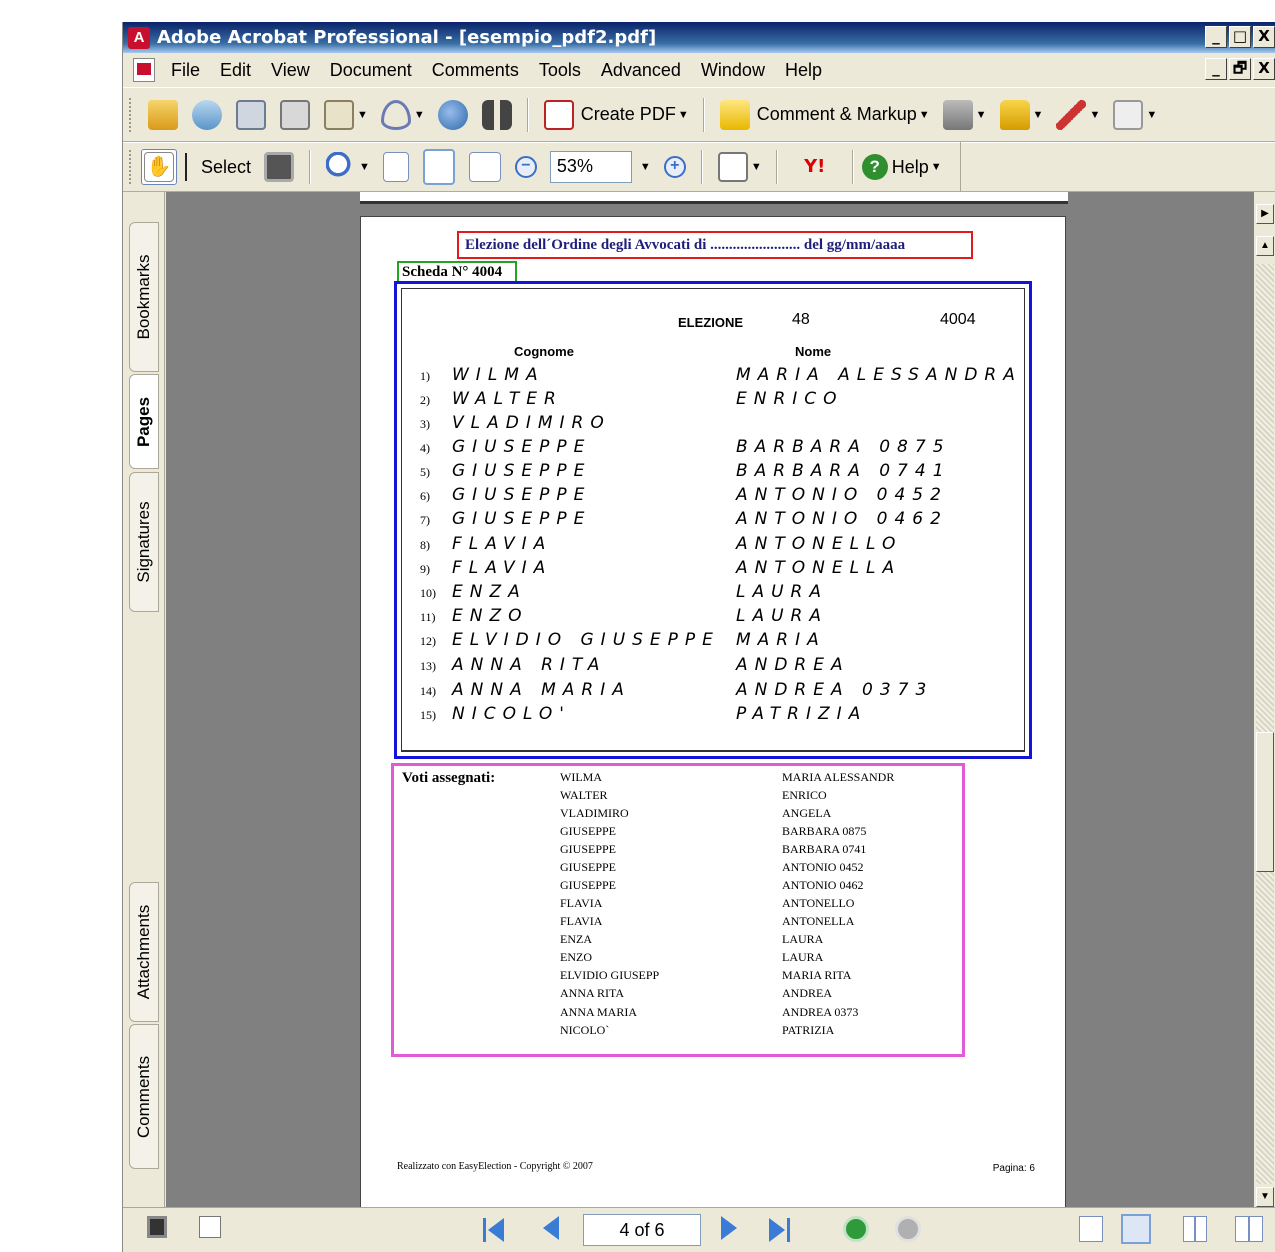 The height and width of the screenshot is (1252, 1275). I want to click on row-number: 12), so click(428, 641).